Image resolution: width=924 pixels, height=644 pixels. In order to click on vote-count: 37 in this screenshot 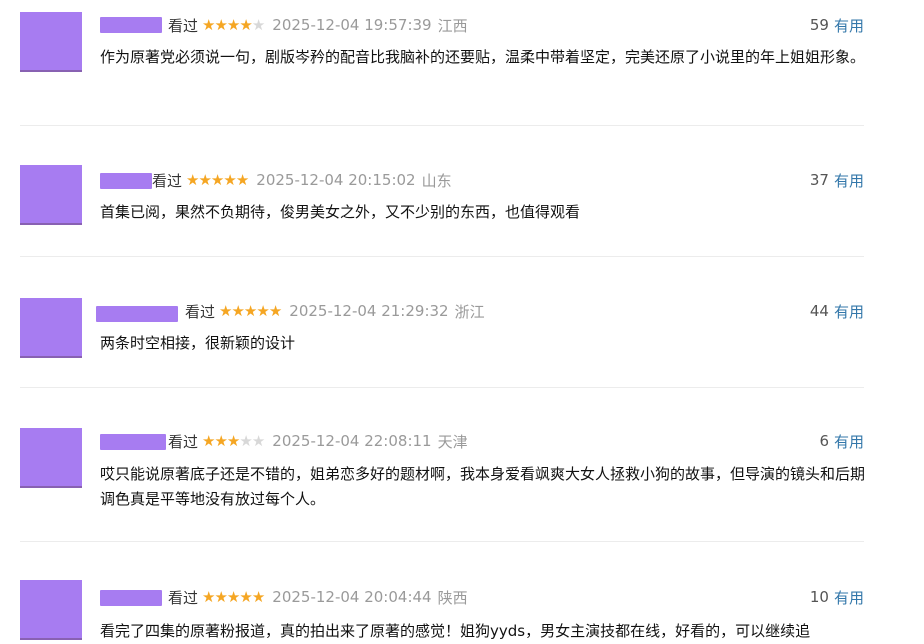, I will do `click(819, 180)`.